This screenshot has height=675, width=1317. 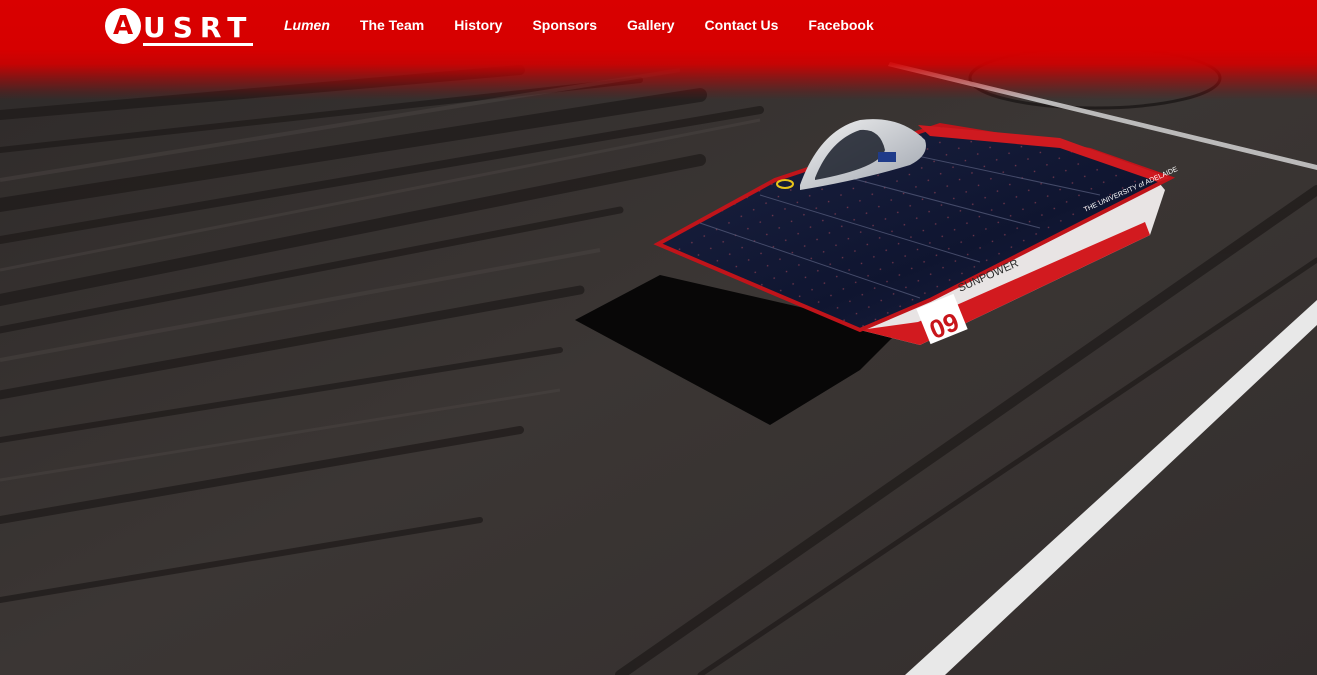 What do you see at coordinates (840, 25) in the screenshot?
I see `nav-item-facebook: Facebook` at bounding box center [840, 25].